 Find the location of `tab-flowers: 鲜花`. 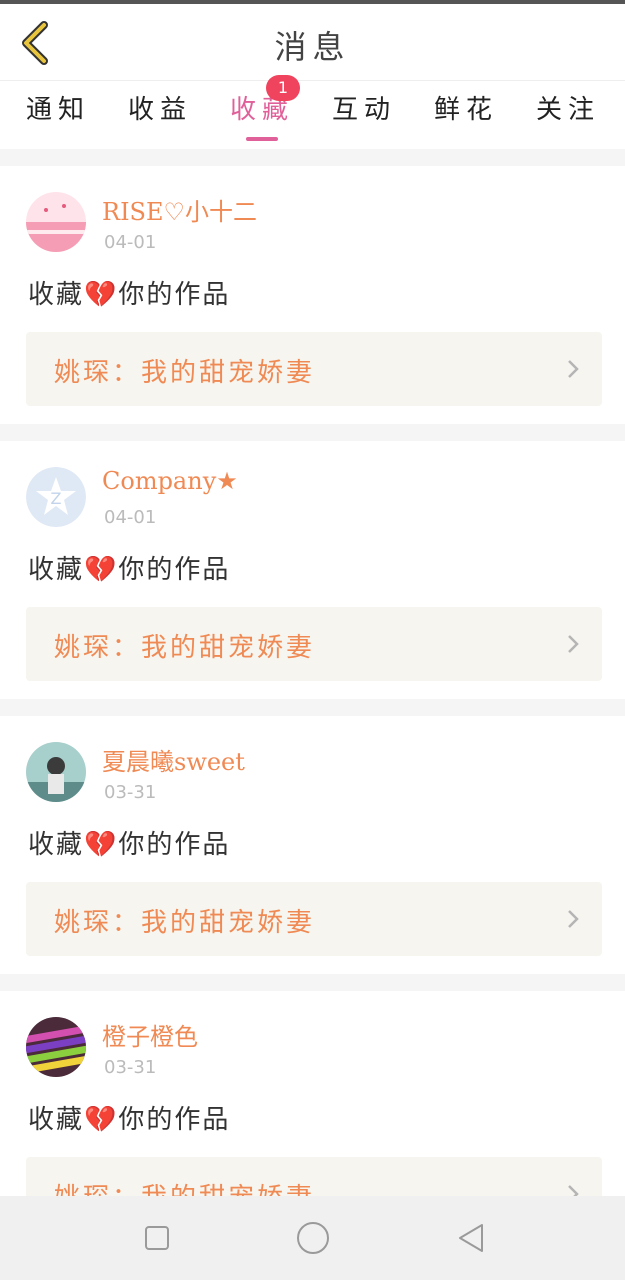

tab-flowers: 鲜花 is located at coordinates (466, 114).